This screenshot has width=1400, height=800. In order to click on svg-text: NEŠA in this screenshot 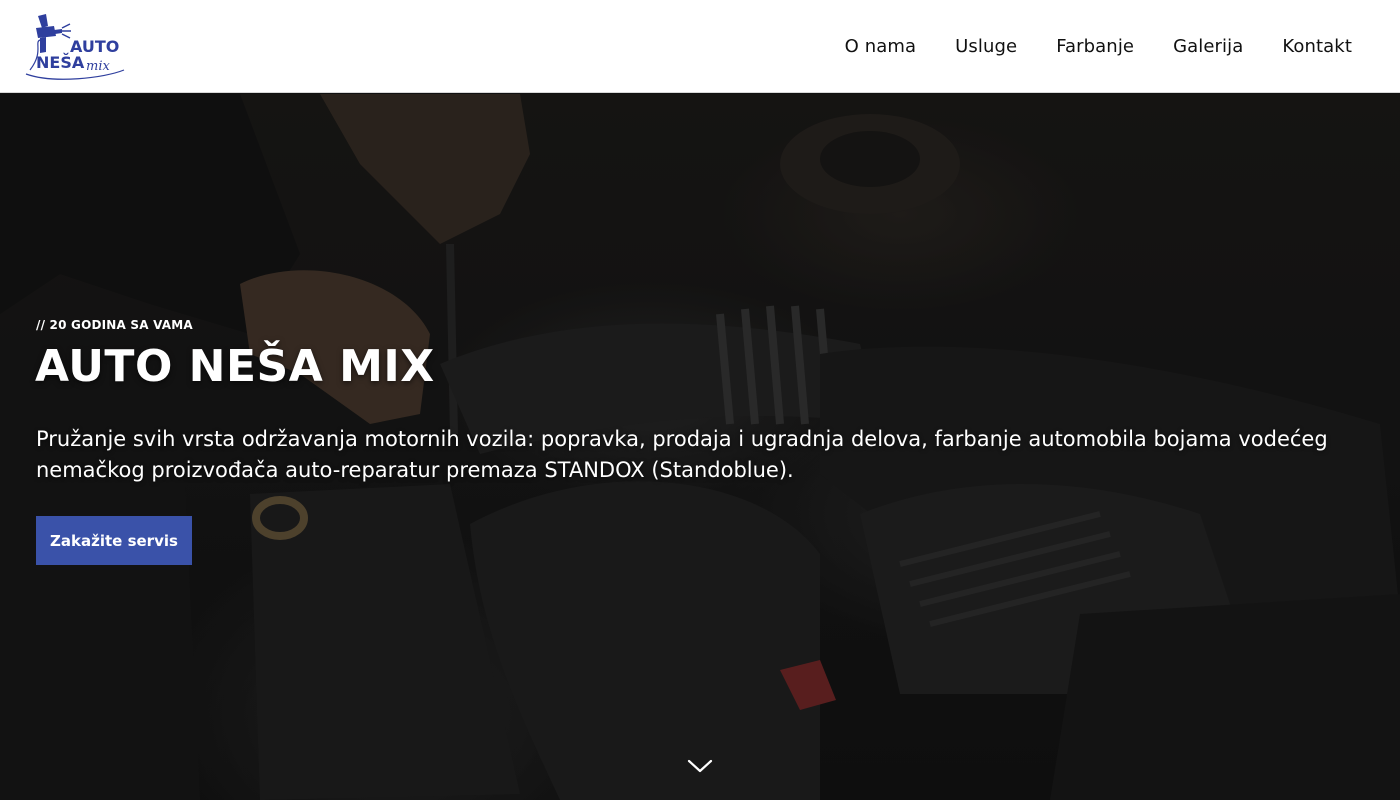, I will do `click(60, 62)`.